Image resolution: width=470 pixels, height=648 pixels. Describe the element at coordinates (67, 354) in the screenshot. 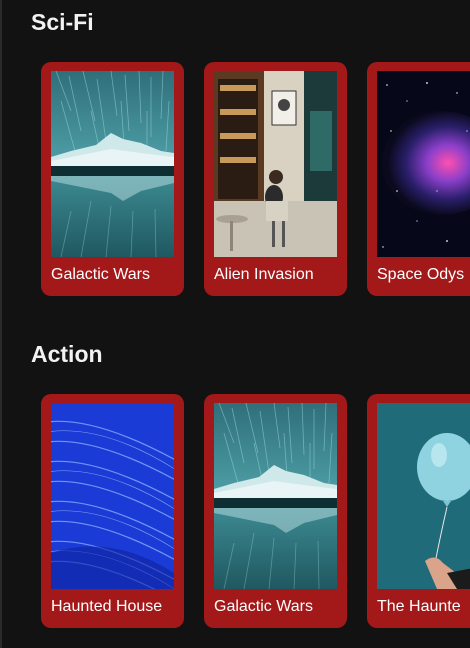

I see `section-title: Action` at that location.